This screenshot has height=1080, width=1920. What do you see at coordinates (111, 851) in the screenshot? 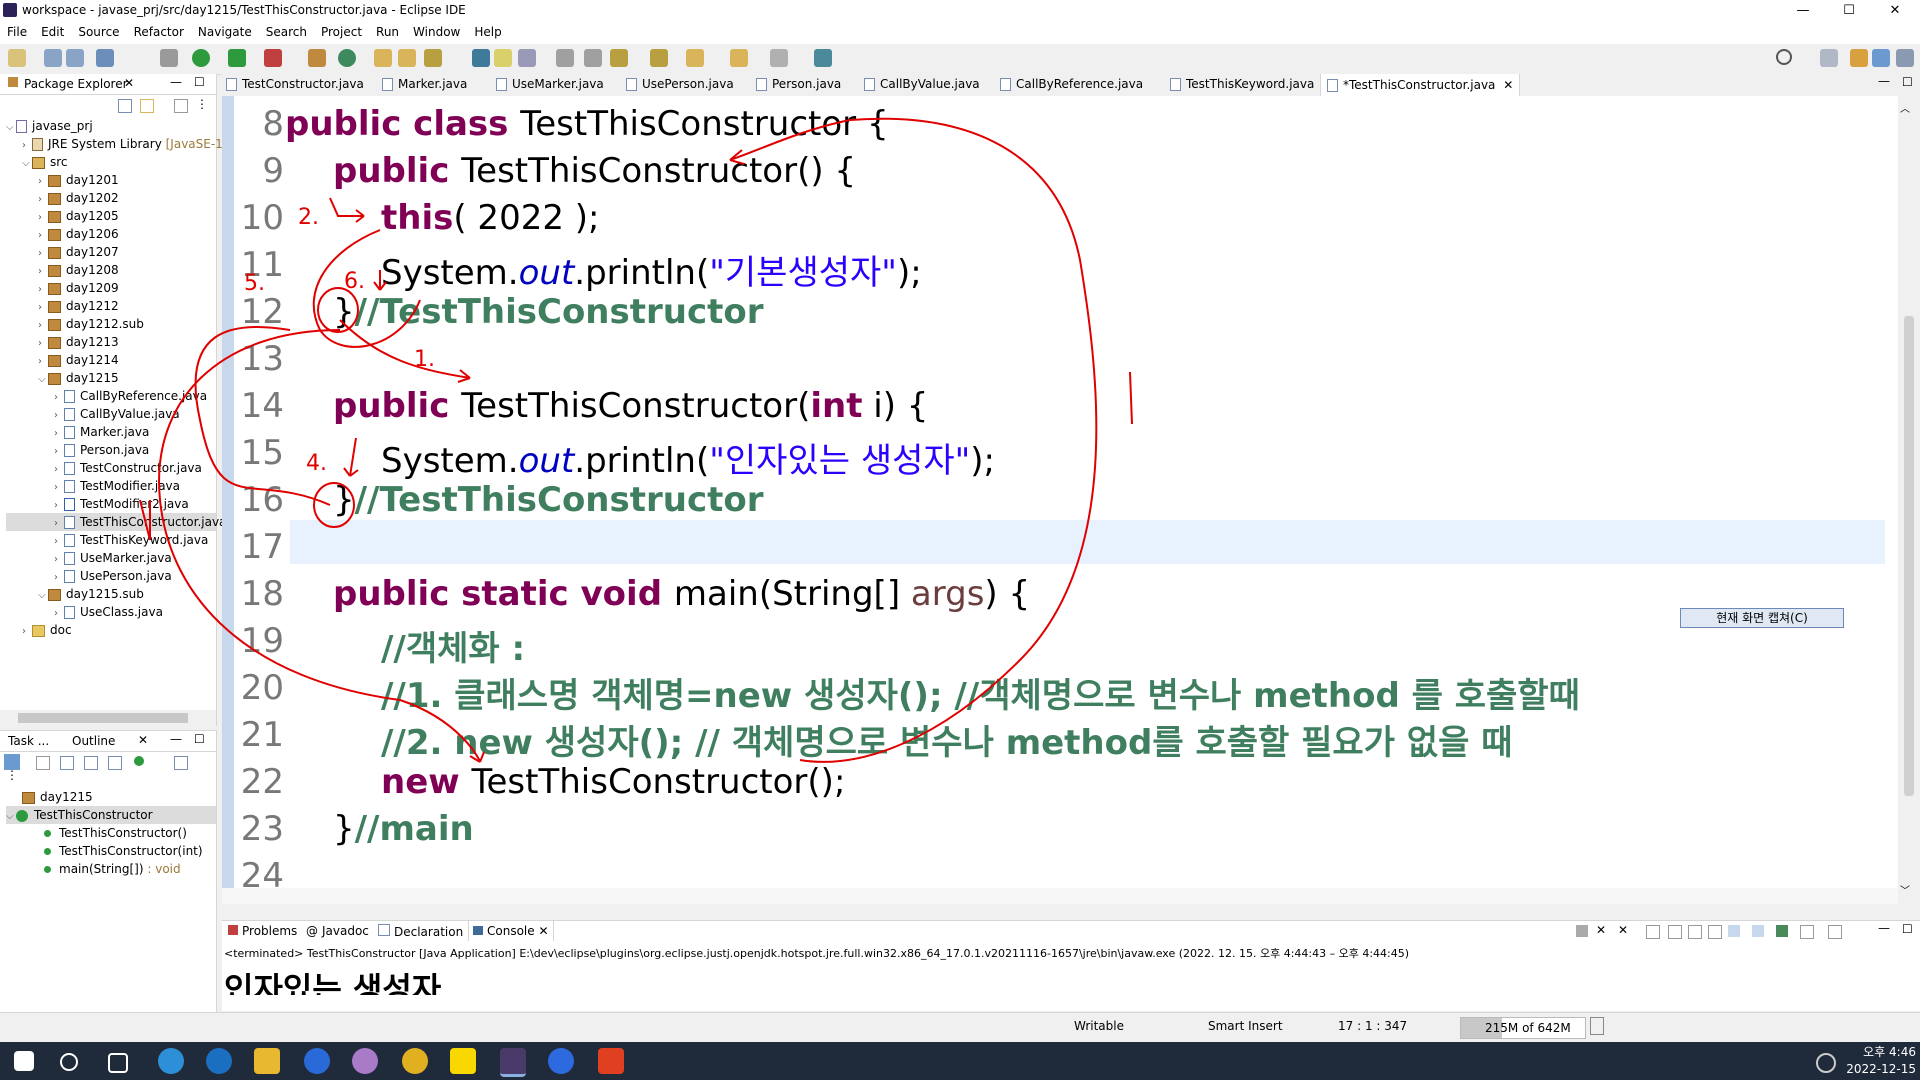
I see `outline-member: TestThisConstructor(int)` at bounding box center [111, 851].